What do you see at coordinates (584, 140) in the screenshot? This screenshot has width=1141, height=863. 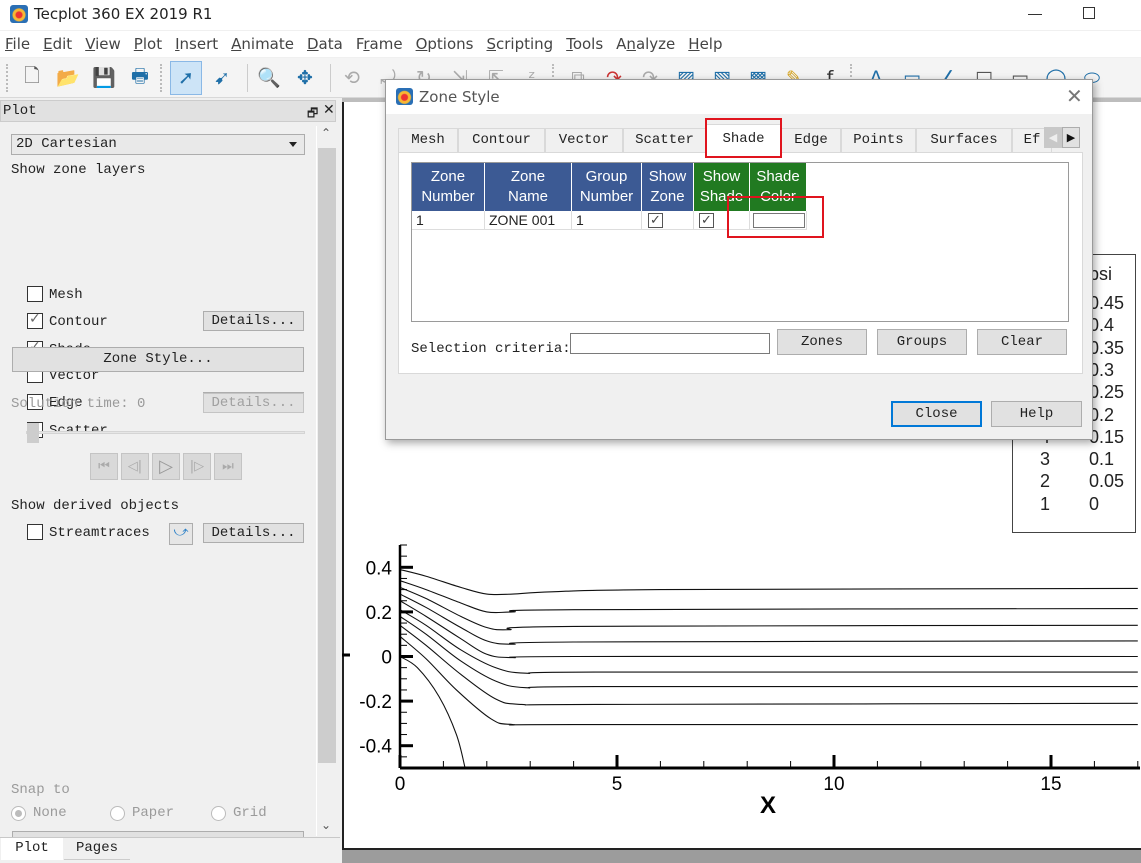 I see `tab-vector: Vector` at bounding box center [584, 140].